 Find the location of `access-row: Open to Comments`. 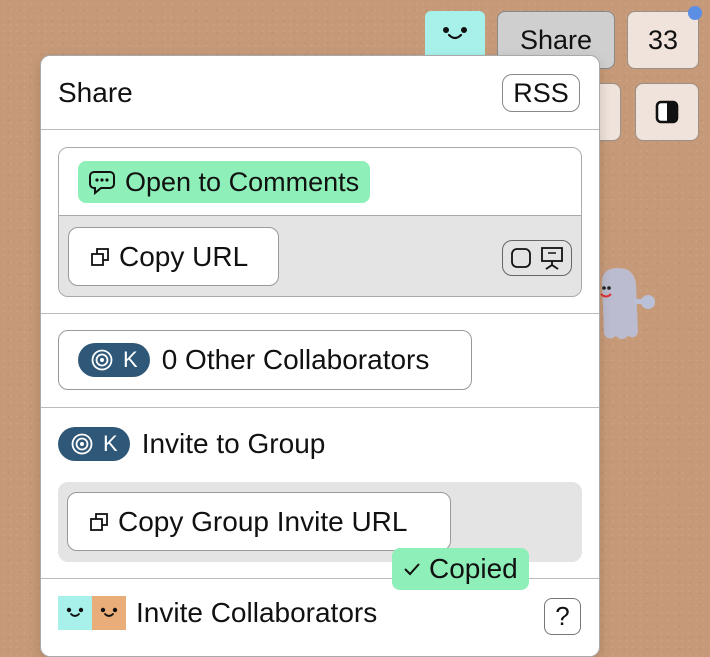

access-row: Open to Comments is located at coordinates (320, 182).